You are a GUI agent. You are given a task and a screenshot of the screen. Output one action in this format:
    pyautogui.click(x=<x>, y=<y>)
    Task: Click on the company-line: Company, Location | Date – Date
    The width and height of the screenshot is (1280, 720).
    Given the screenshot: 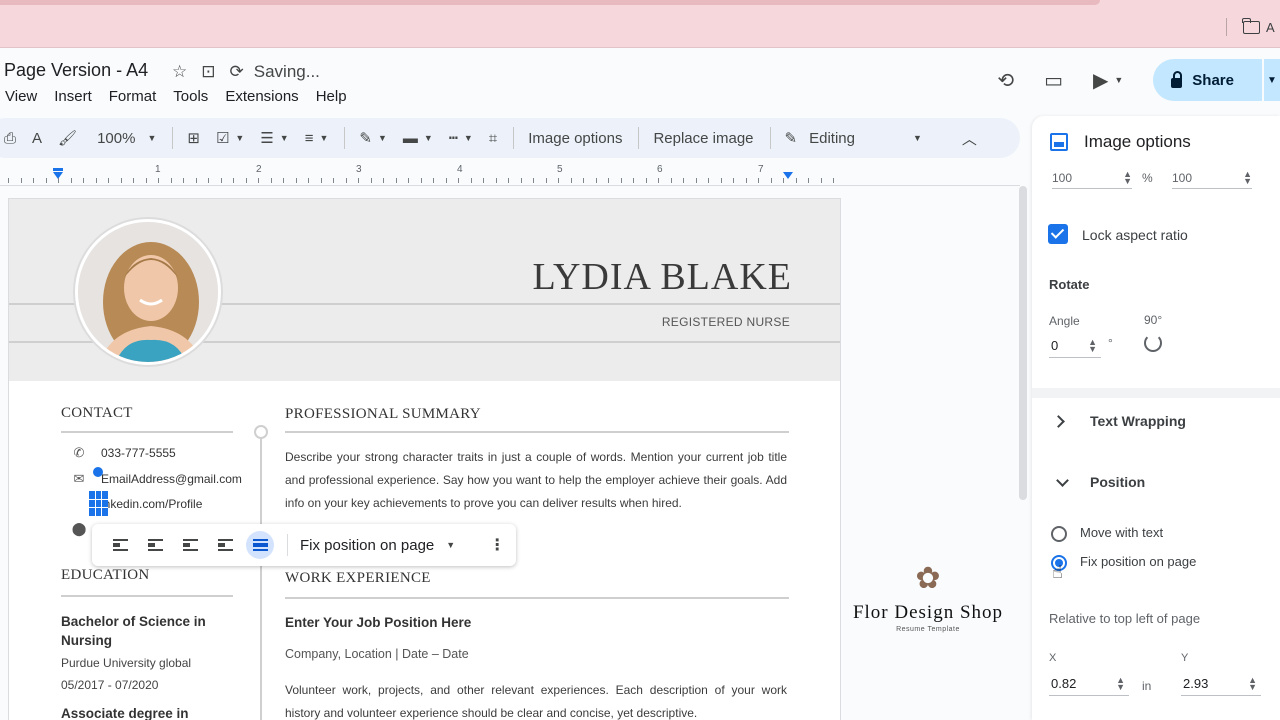 What is the action you would take?
    pyautogui.click(x=377, y=654)
    